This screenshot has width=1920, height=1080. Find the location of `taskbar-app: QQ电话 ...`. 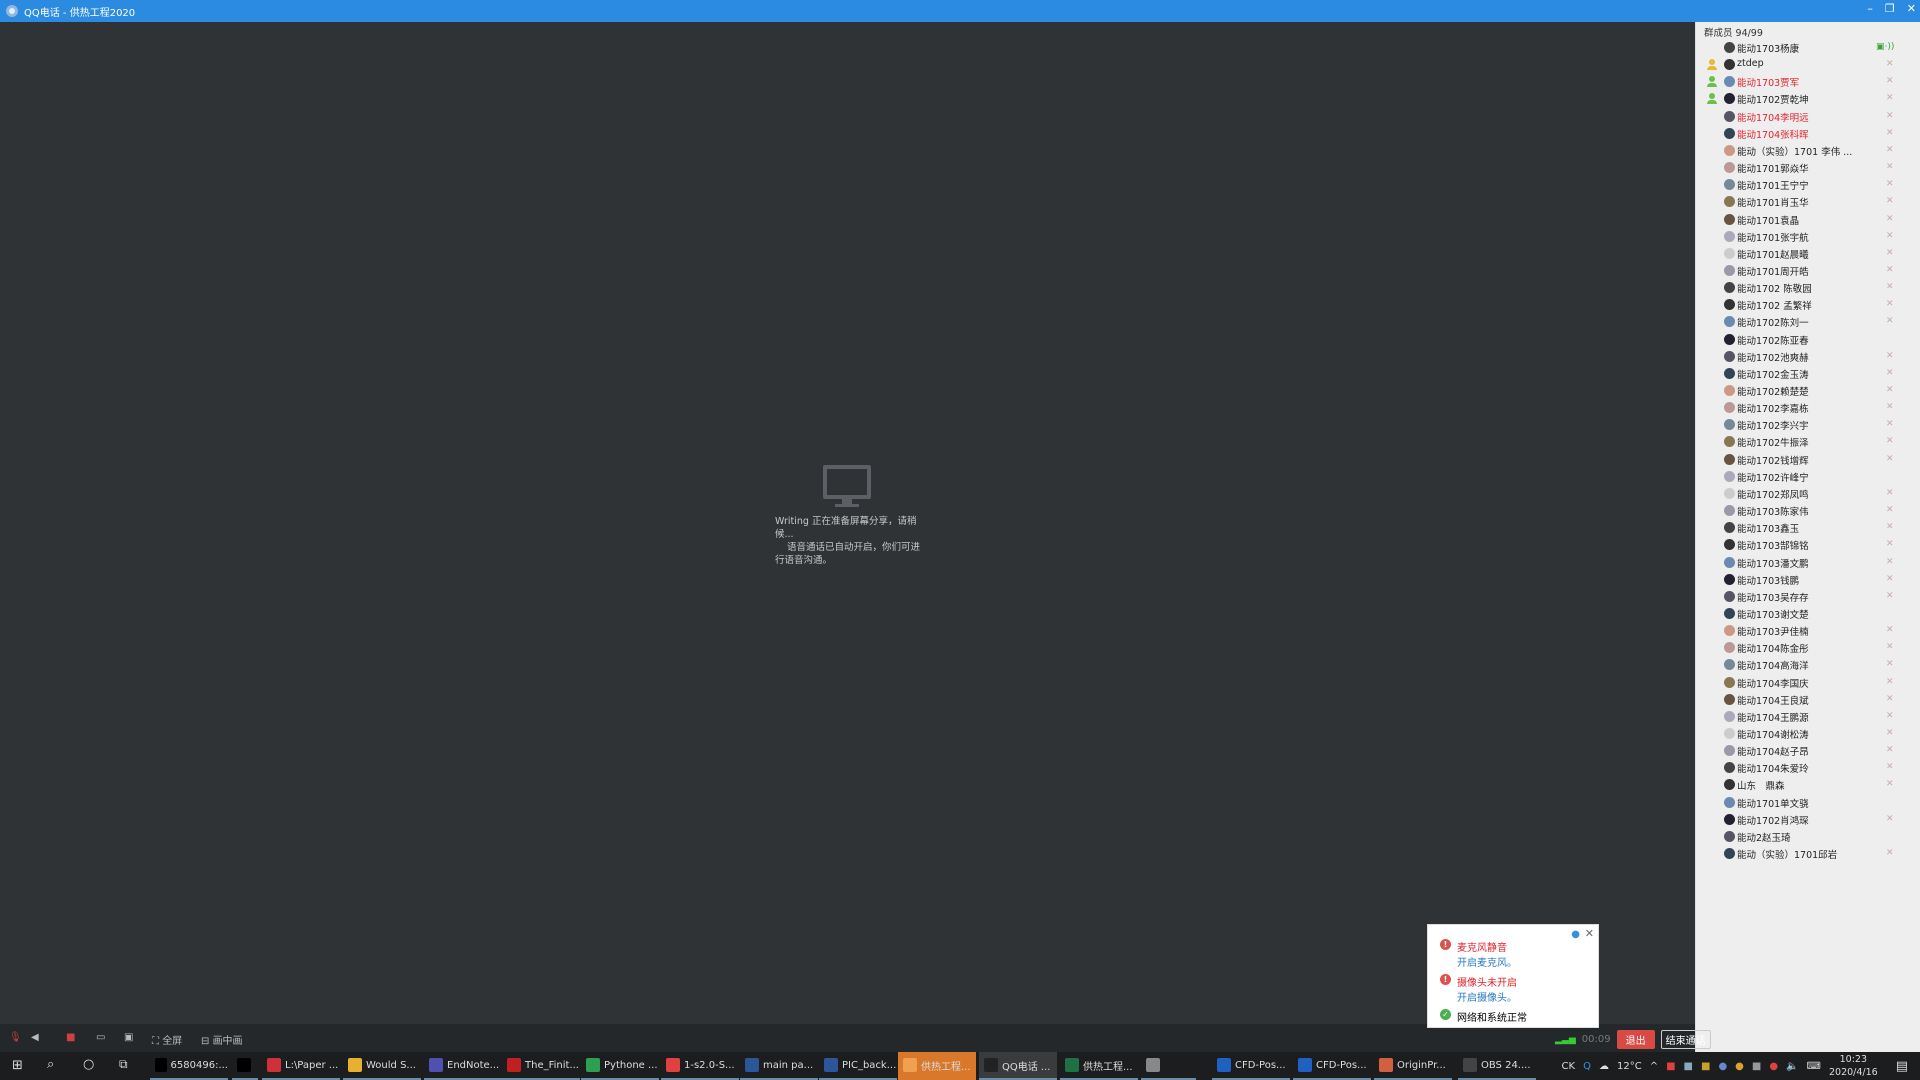

taskbar-app: QQ电话 ... is located at coordinates (1018, 1066).